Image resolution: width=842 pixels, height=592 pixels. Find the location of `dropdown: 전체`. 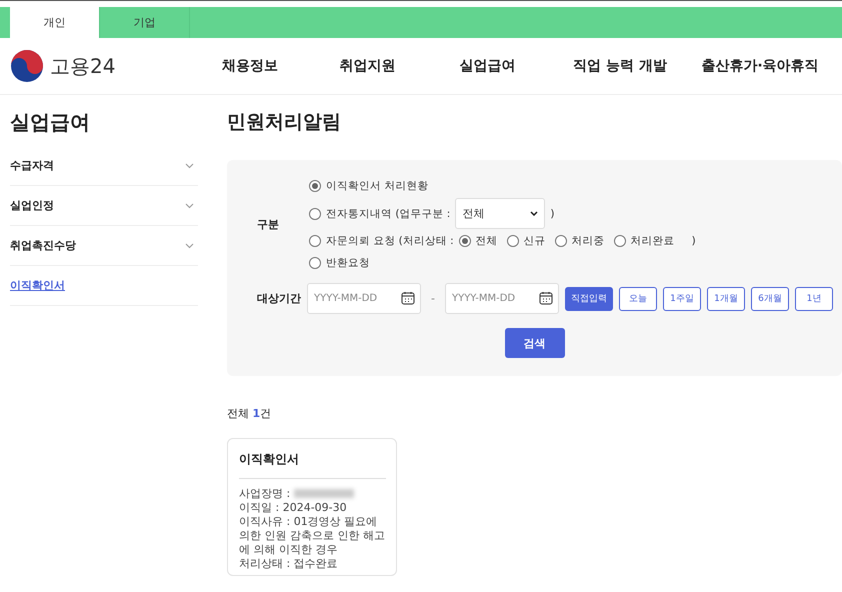

dropdown: 전체 is located at coordinates (500, 213).